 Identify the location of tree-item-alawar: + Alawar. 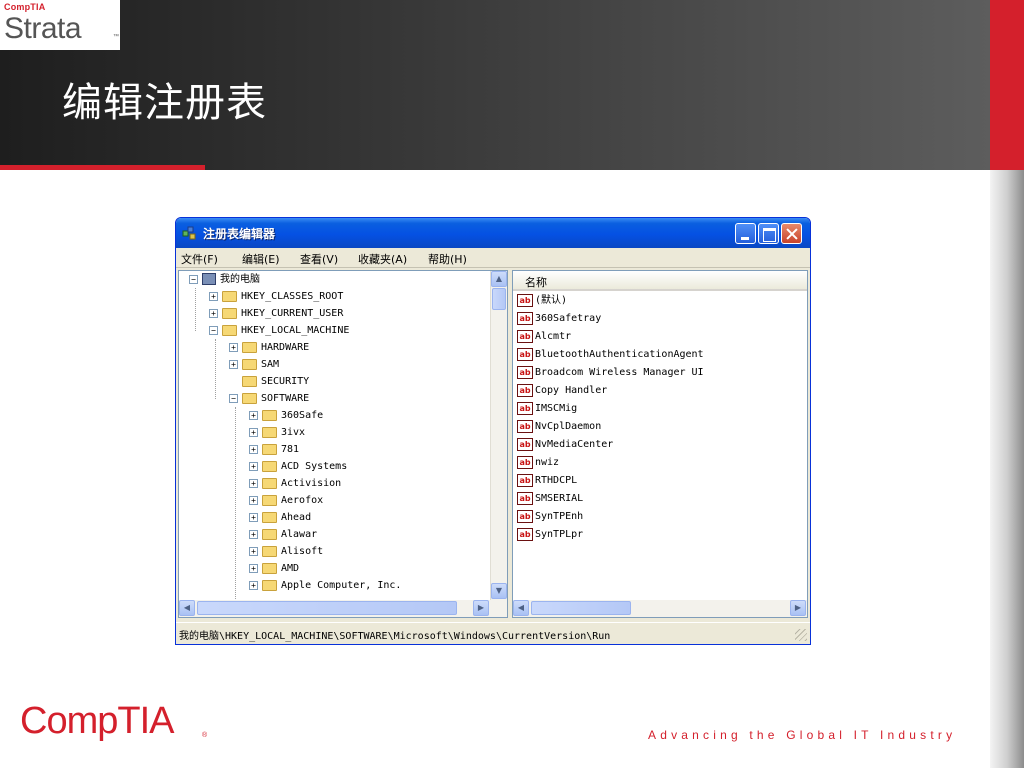
(283, 534).